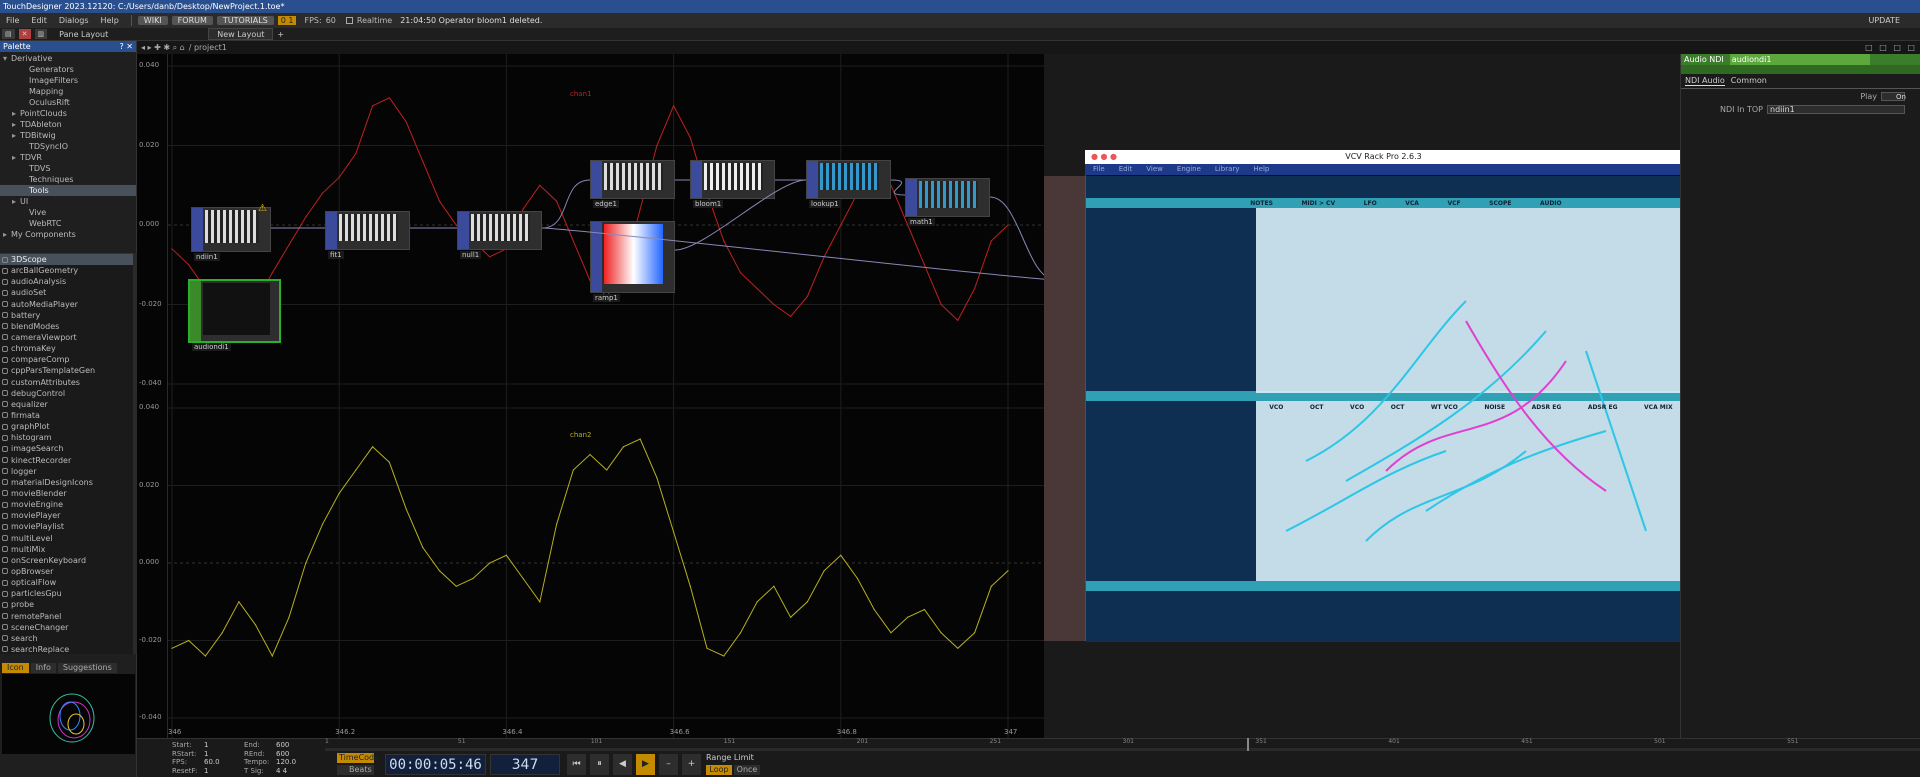 The image size is (1920, 777). What do you see at coordinates (1836, 109) in the screenshot?
I see `ndi-in-top-field: ndiin1` at bounding box center [1836, 109].